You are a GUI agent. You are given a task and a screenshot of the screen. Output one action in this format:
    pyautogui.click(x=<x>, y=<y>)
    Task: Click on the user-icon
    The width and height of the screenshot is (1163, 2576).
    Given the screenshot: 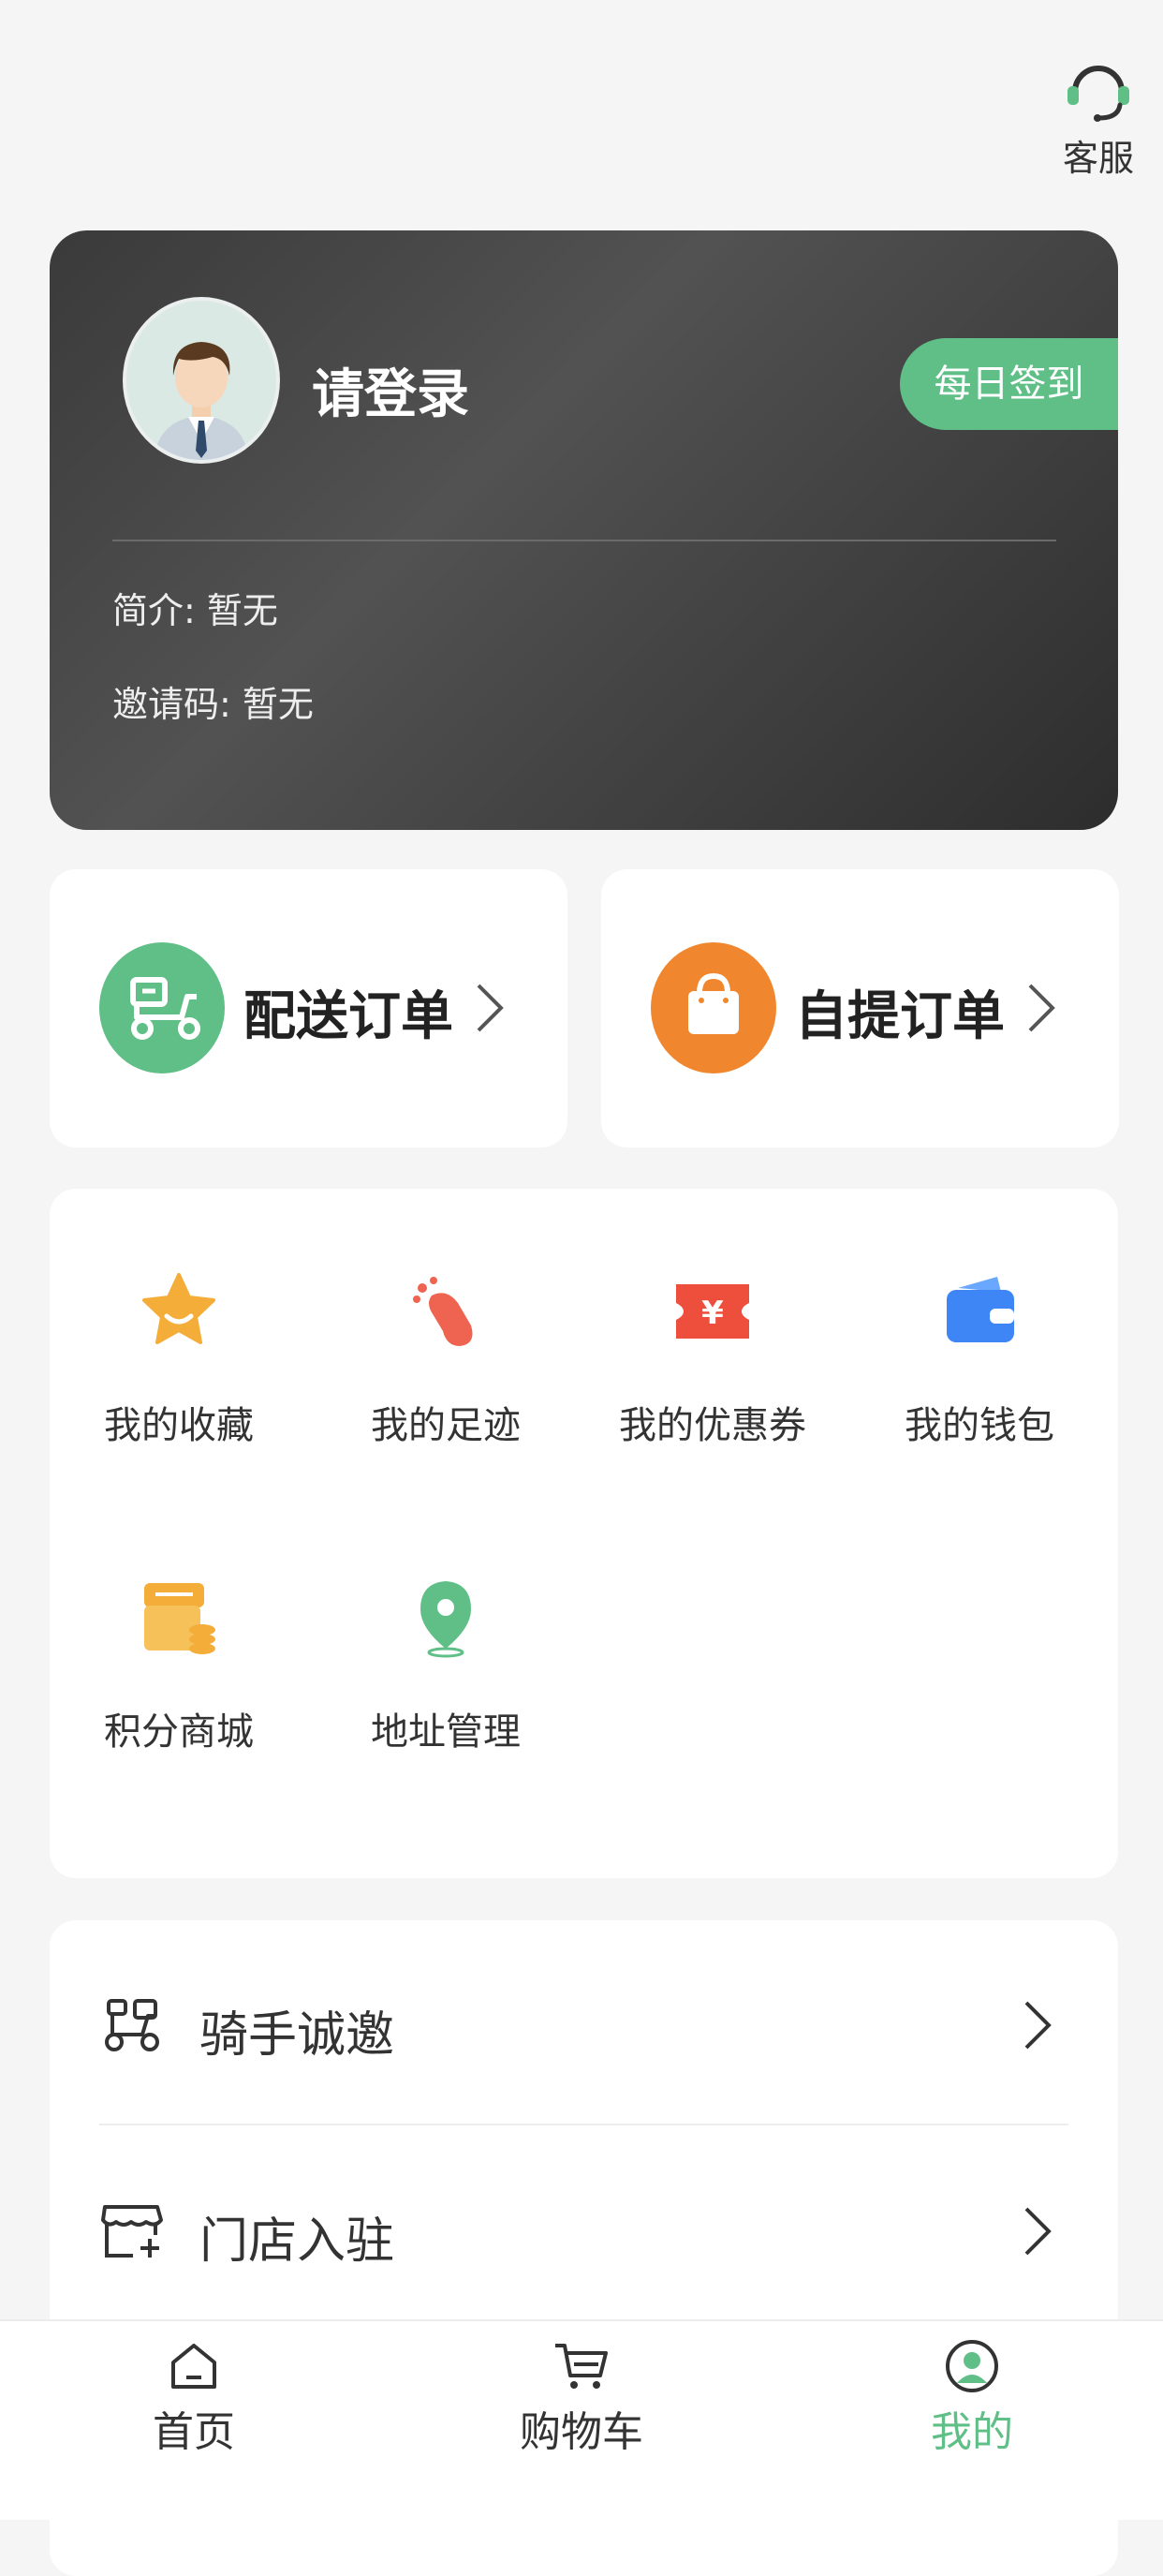 What is the action you would take?
    pyautogui.click(x=972, y=2366)
    